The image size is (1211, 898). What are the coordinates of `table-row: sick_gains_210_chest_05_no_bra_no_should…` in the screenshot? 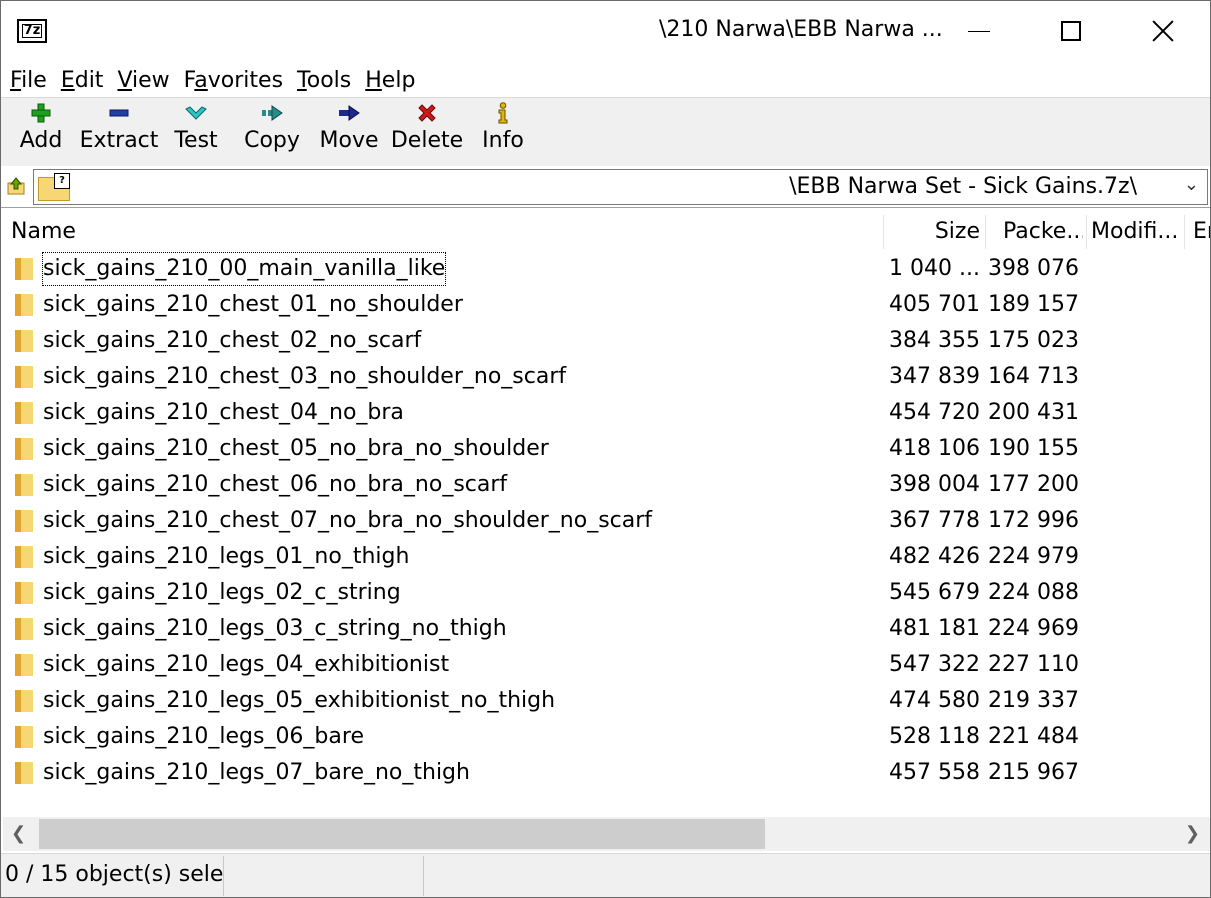 It's located at (606, 449).